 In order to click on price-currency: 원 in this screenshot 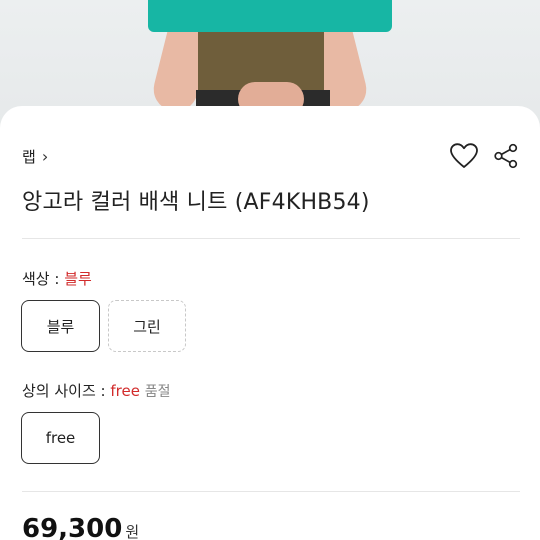, I will do `click(132, 531)`.